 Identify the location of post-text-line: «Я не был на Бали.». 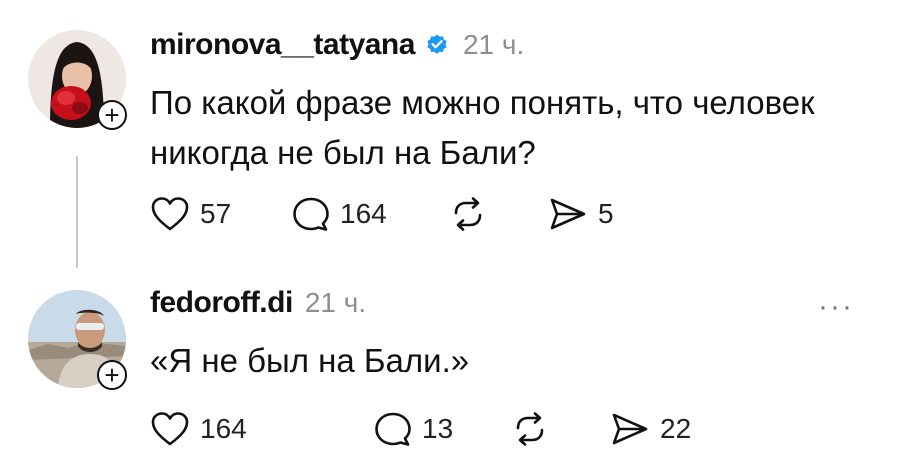
(310, 360).